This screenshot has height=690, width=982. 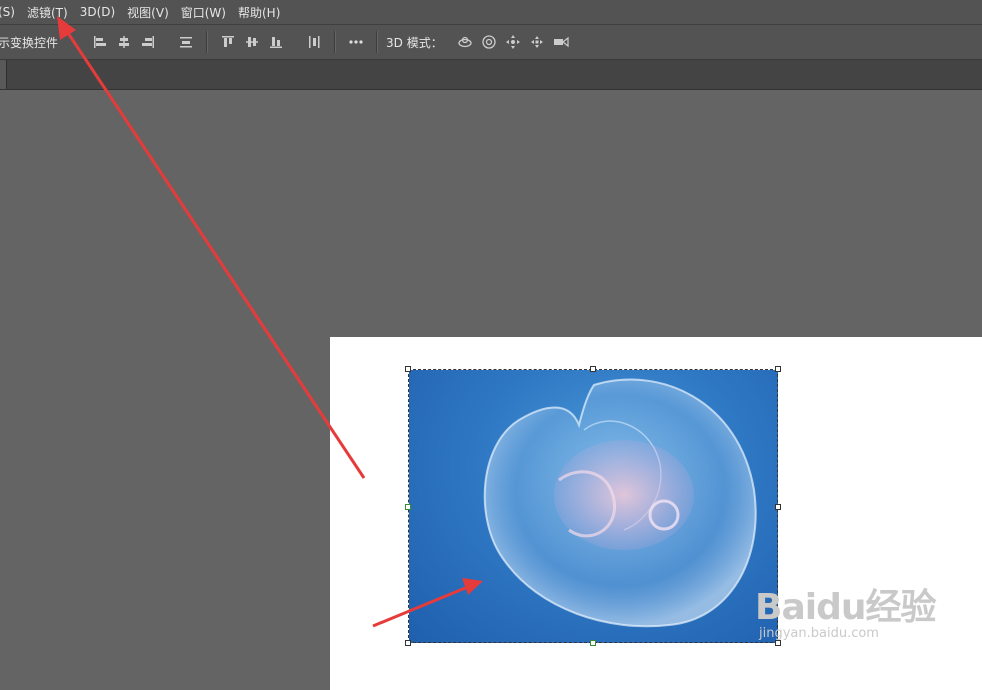 I want to click on transform-handle-bottom-right, so click(x=778, y=643).